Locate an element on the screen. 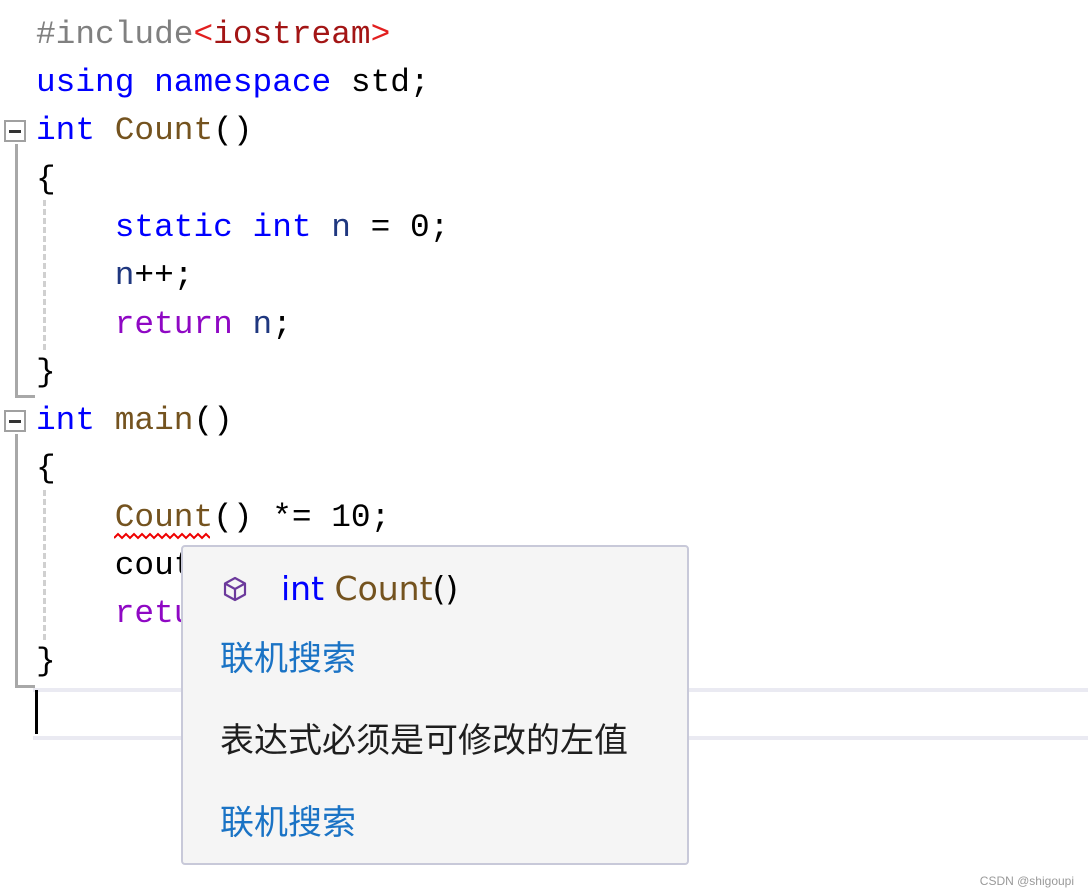 This screenshot has width=1088, height=896. code-line-4: { is located at coordinates (46, 179).